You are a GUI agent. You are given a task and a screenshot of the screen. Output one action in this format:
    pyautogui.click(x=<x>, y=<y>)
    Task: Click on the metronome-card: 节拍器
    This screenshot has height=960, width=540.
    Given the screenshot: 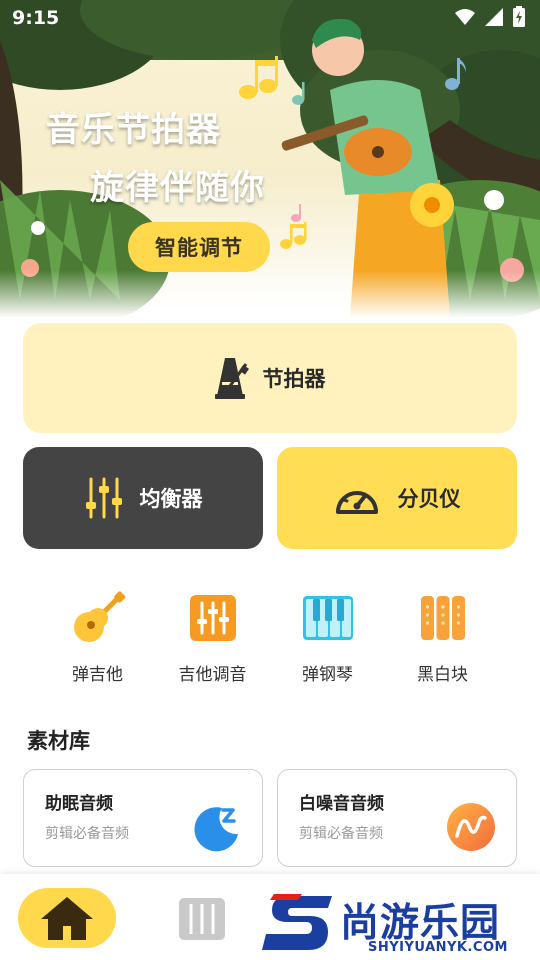 What is the action you would take?
    pyautogui.click(x=270, y=378)
    